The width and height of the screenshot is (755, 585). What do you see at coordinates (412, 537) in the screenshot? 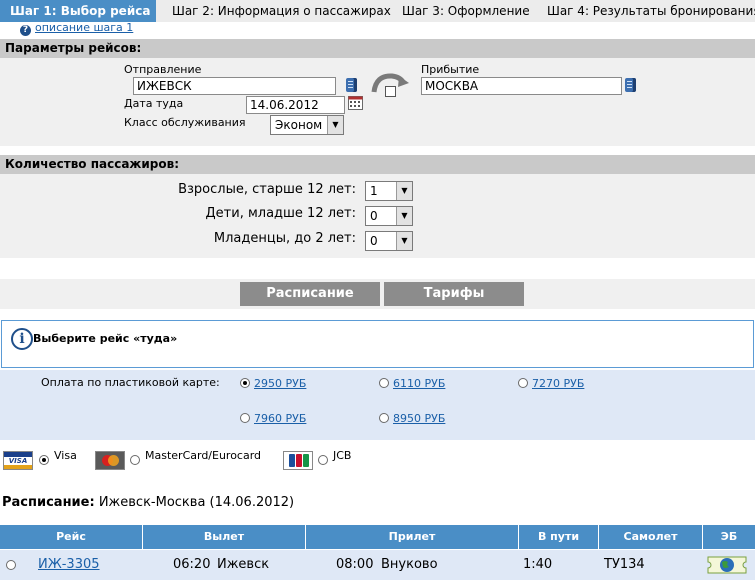
I see `col-arrival: Прилет` at bounding box center [412, 537].